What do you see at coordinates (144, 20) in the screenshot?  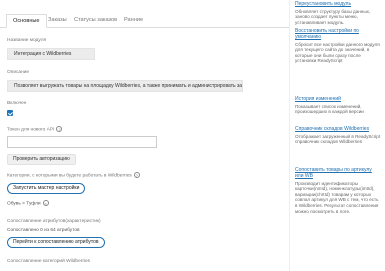 I see `tab-bar: Основные Заказы Статусы заказов Ранние` at bounding box center [144, 20].